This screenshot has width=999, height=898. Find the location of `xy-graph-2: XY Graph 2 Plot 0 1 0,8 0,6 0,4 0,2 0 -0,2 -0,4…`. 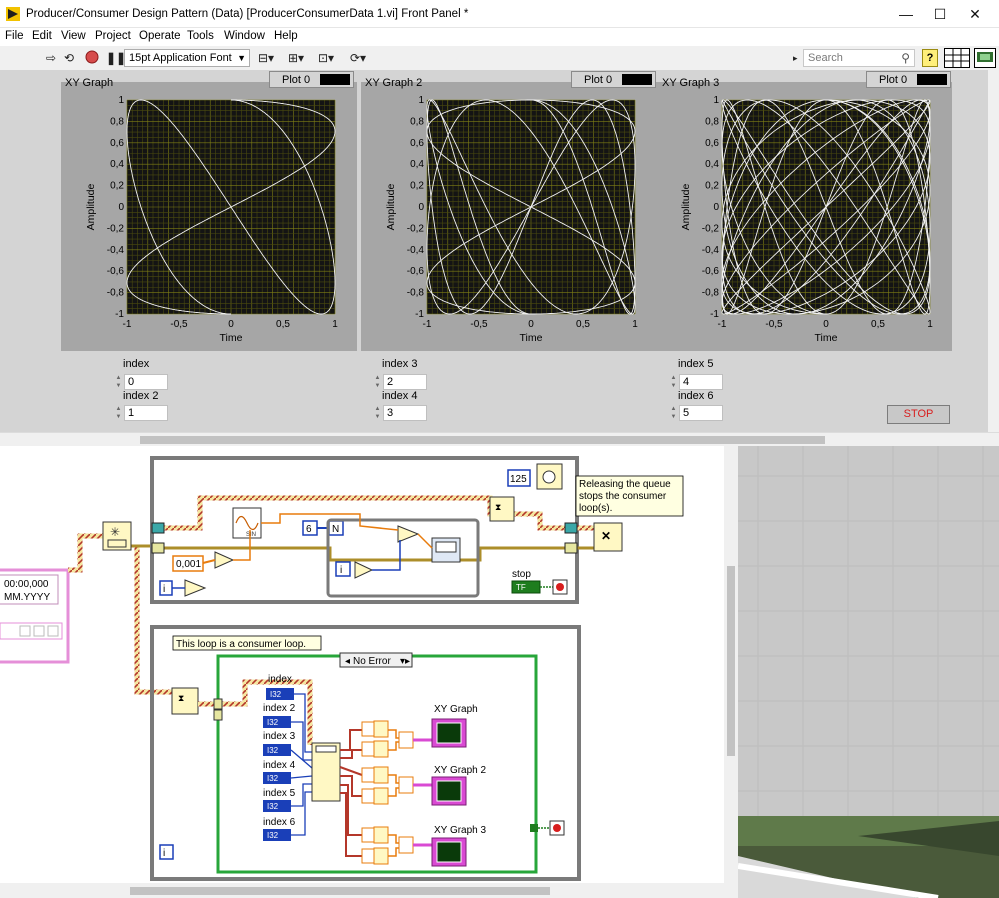

xy-graph-2: XY Graph 2 Plot 0 1 0,8 0,6 0,4 0,2 0 -0,2 -0,4… is located at coordinates (509, 210).